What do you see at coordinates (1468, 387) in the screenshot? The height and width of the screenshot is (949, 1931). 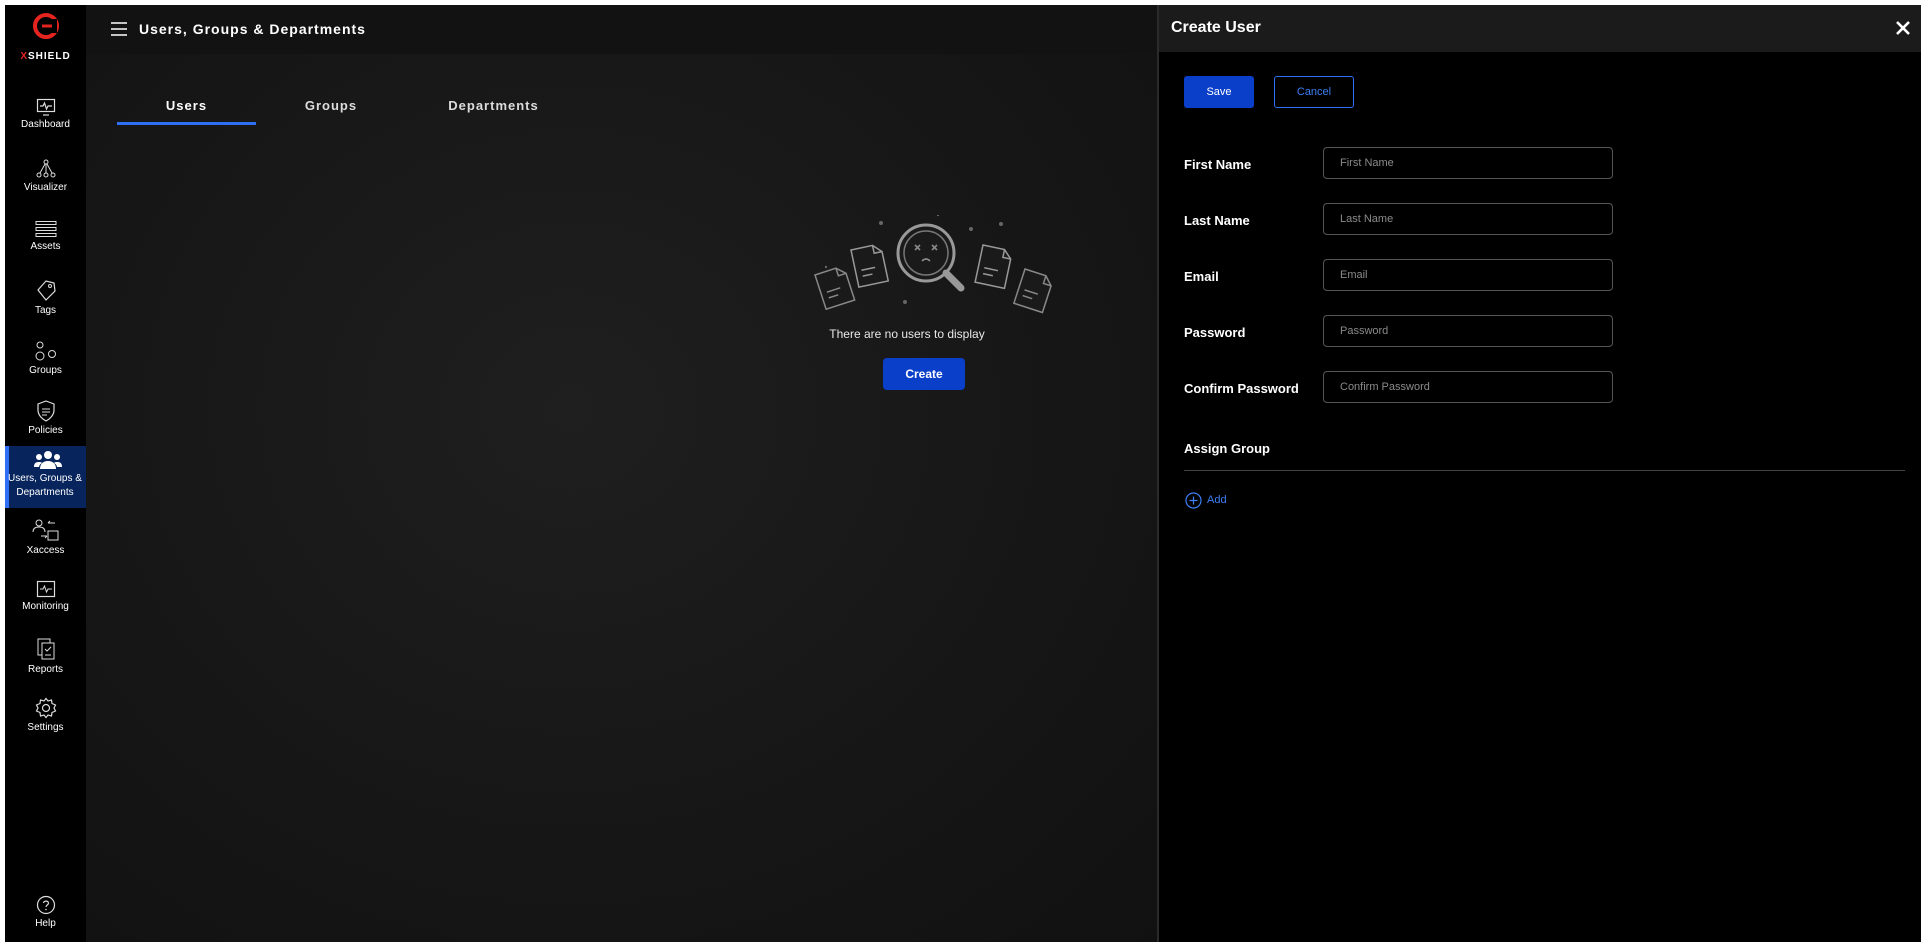 I see `confirm-password-field` at bounding box center [1468, 387].